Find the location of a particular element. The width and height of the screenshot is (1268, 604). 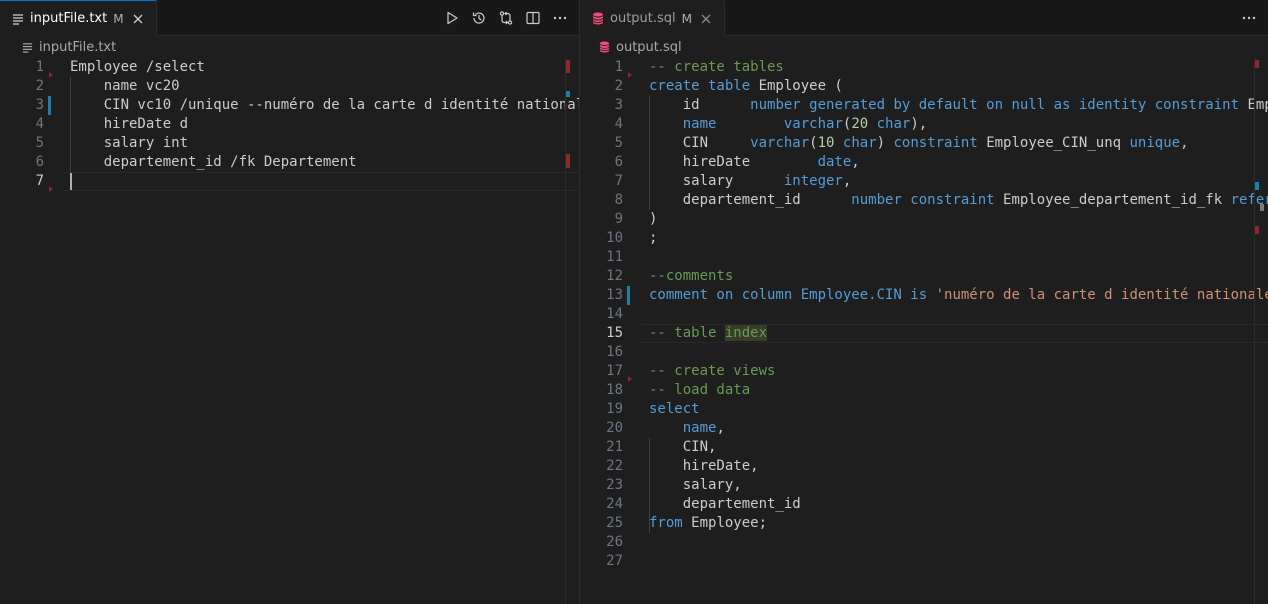

code-line: 16 is located at coordinates (924, 352).